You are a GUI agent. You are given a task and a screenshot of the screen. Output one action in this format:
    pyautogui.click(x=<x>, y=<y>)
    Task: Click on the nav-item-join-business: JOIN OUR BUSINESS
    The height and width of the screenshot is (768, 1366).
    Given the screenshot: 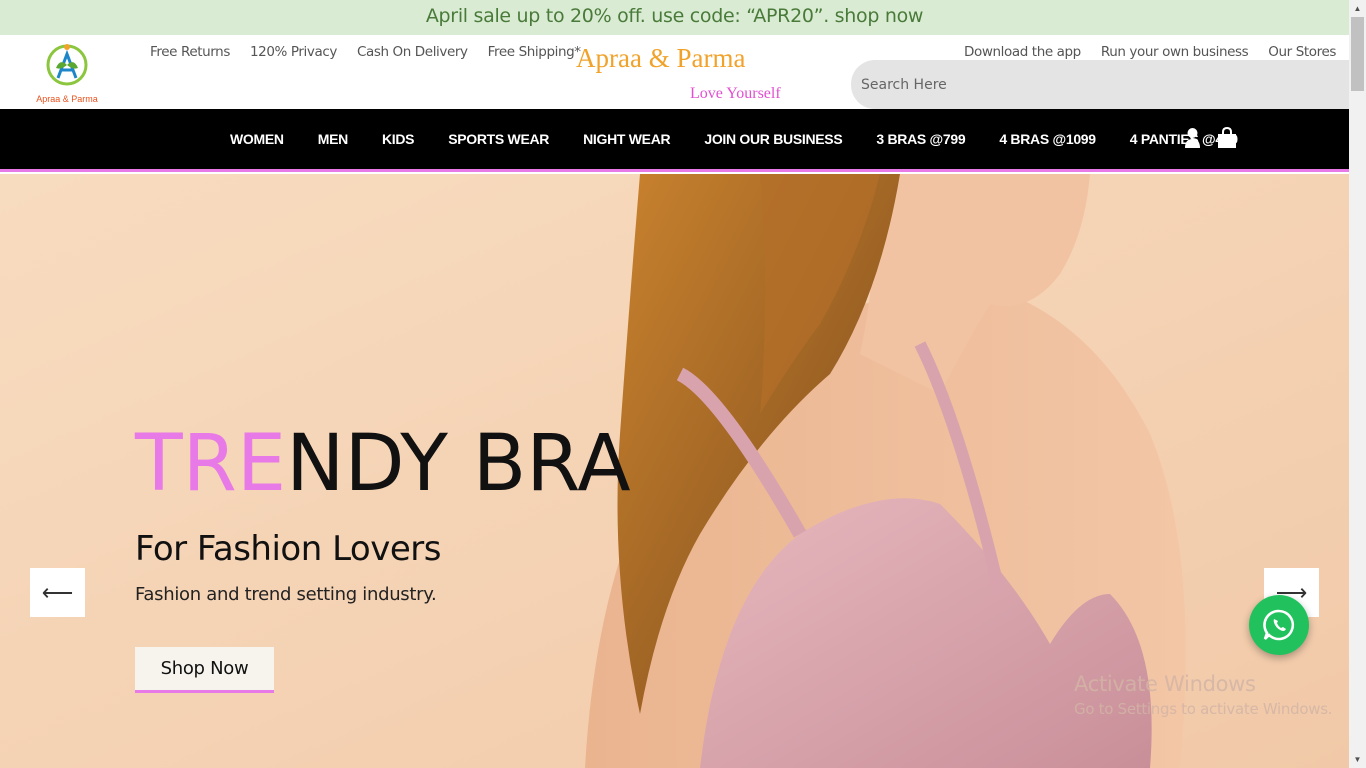 What is the action you would take?
    pyautogui.click(x=773, y=139)
    